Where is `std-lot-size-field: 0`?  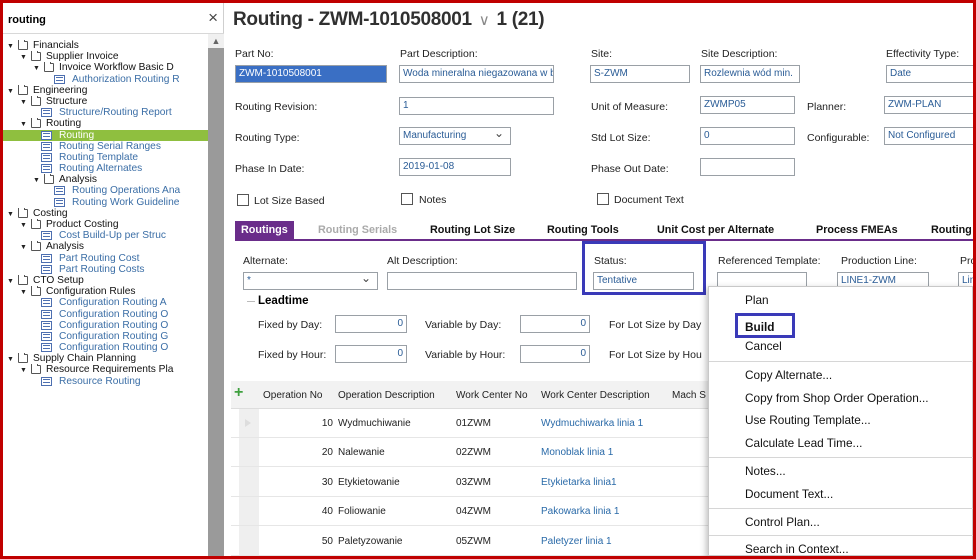
std-lot-size-field: 0 is located at coordinates (747, 136).